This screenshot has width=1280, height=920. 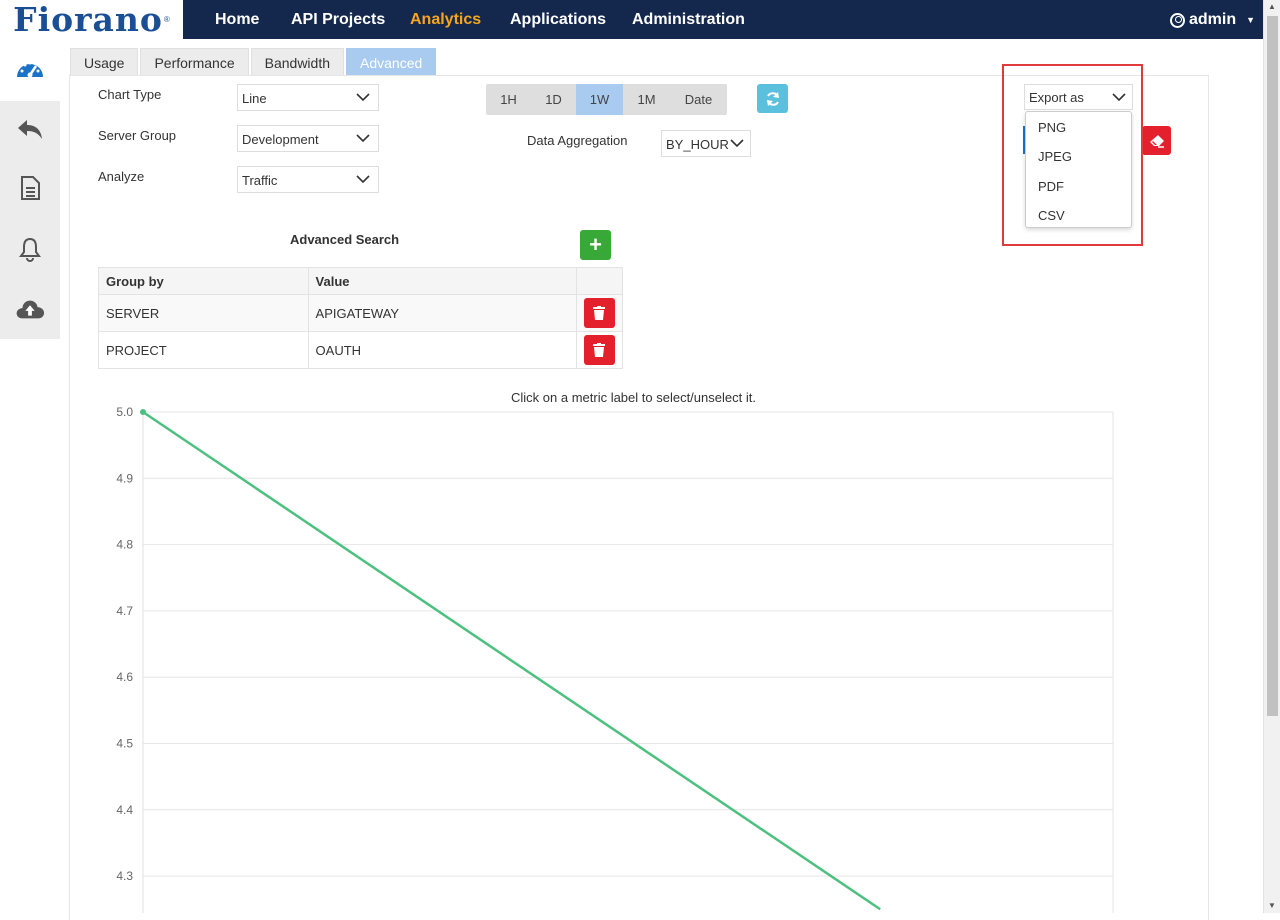 I want to click on tab-bandwidth: Bandwidth, so click(x=297, y=62).